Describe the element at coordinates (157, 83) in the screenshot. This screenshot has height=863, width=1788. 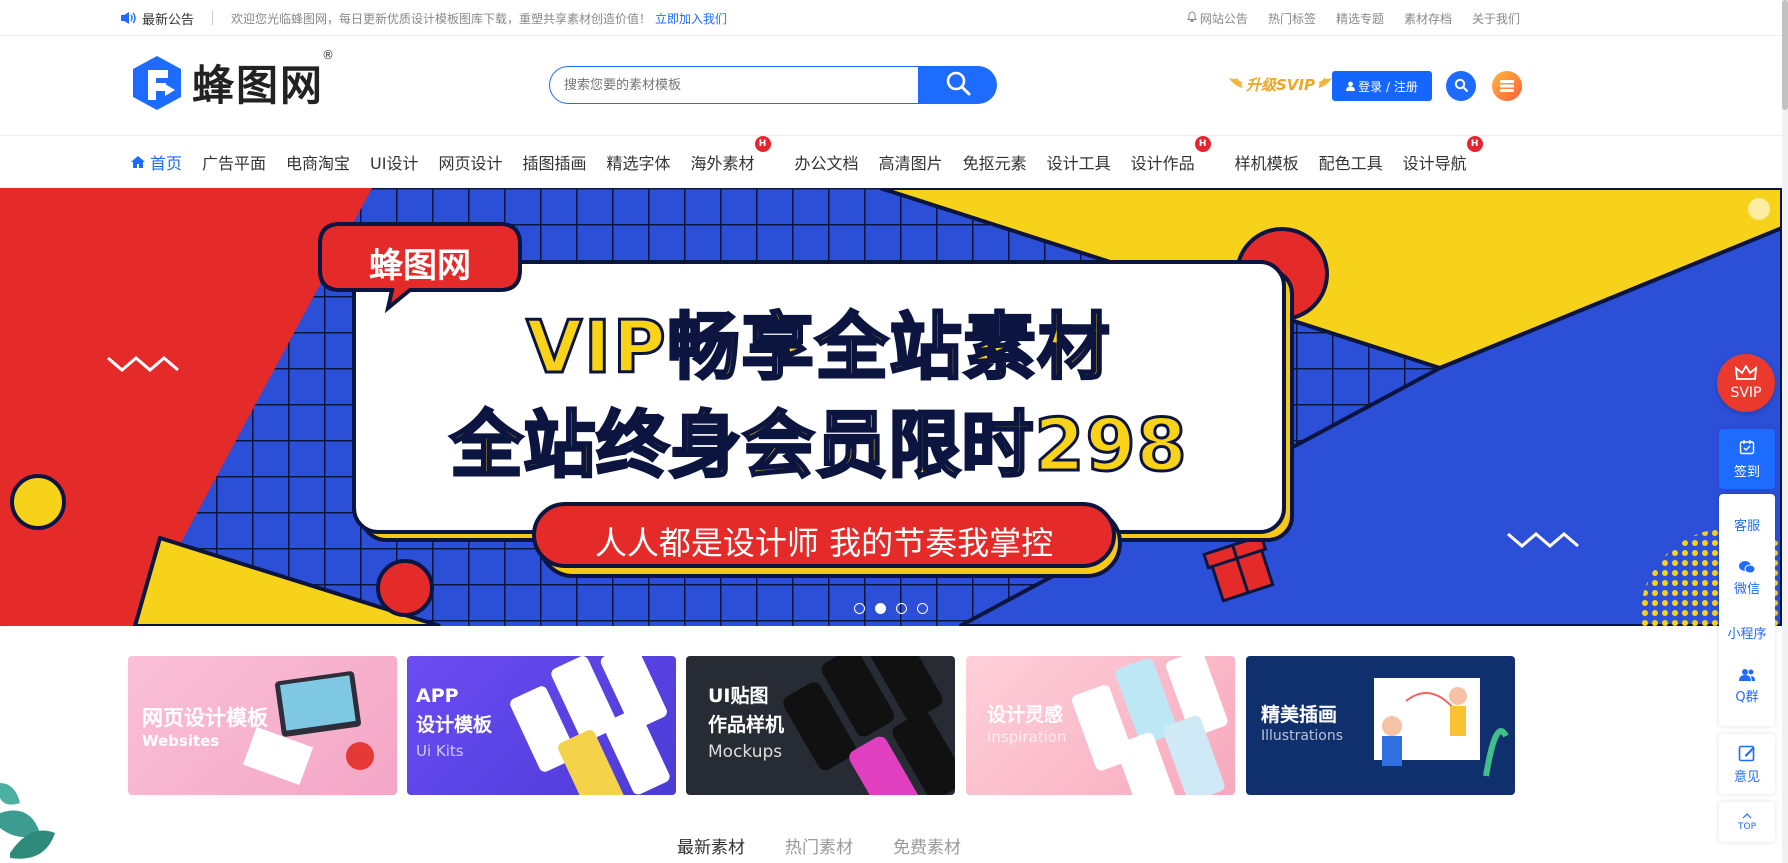
I see `logo-mark-icon` at that location.